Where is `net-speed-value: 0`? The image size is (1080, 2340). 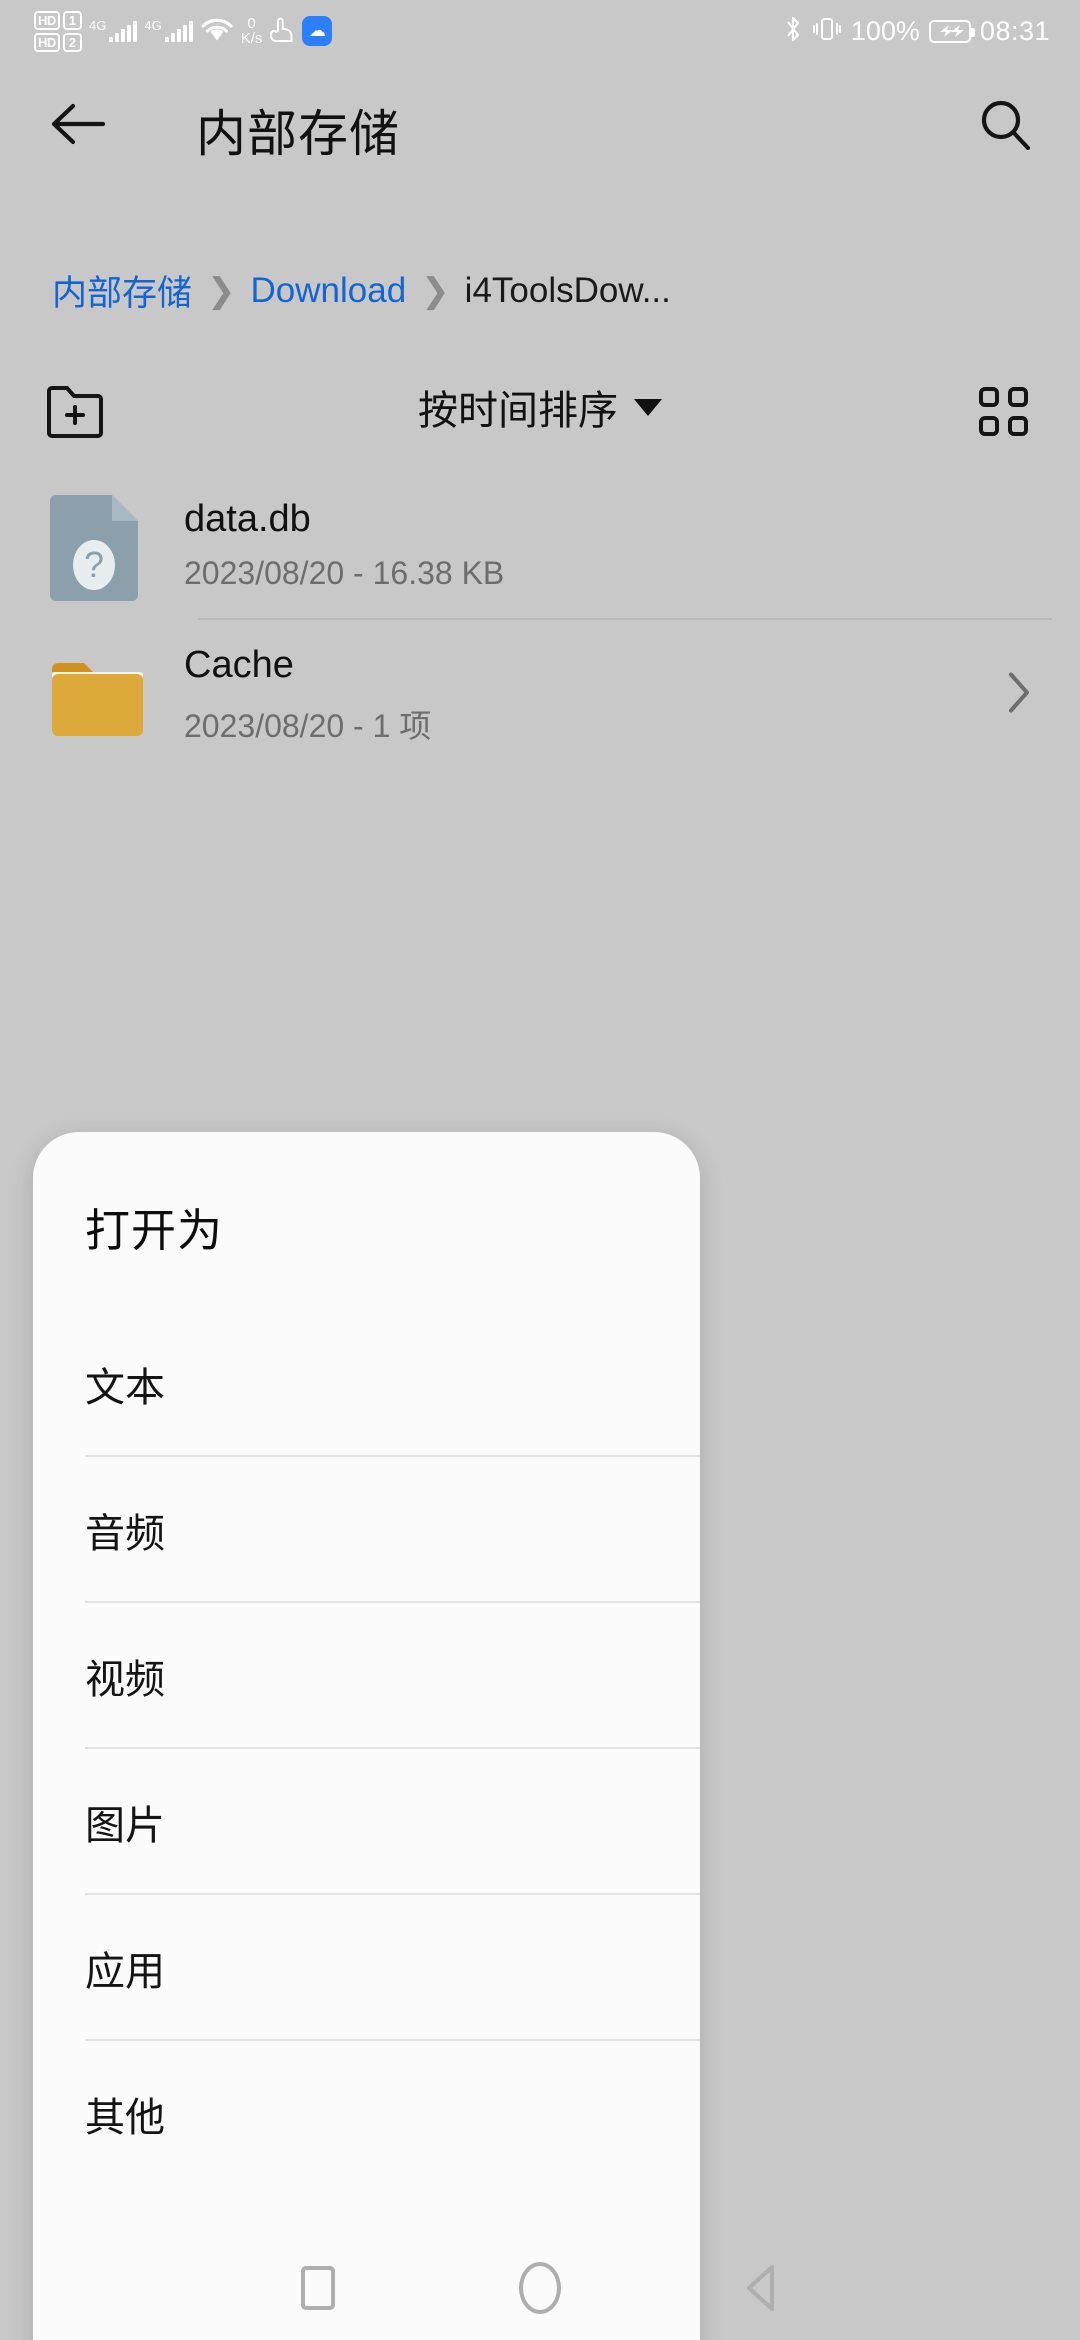
net-speed-value: 0 is located at coordinates (251, 23).